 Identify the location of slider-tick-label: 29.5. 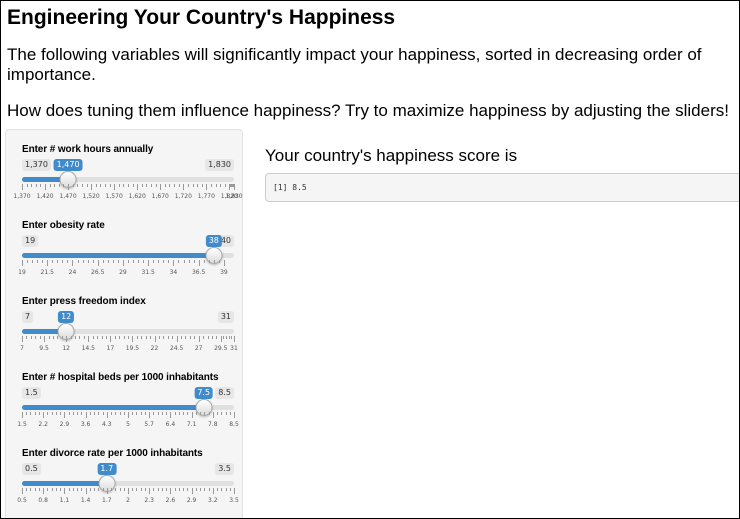
(221, 348).